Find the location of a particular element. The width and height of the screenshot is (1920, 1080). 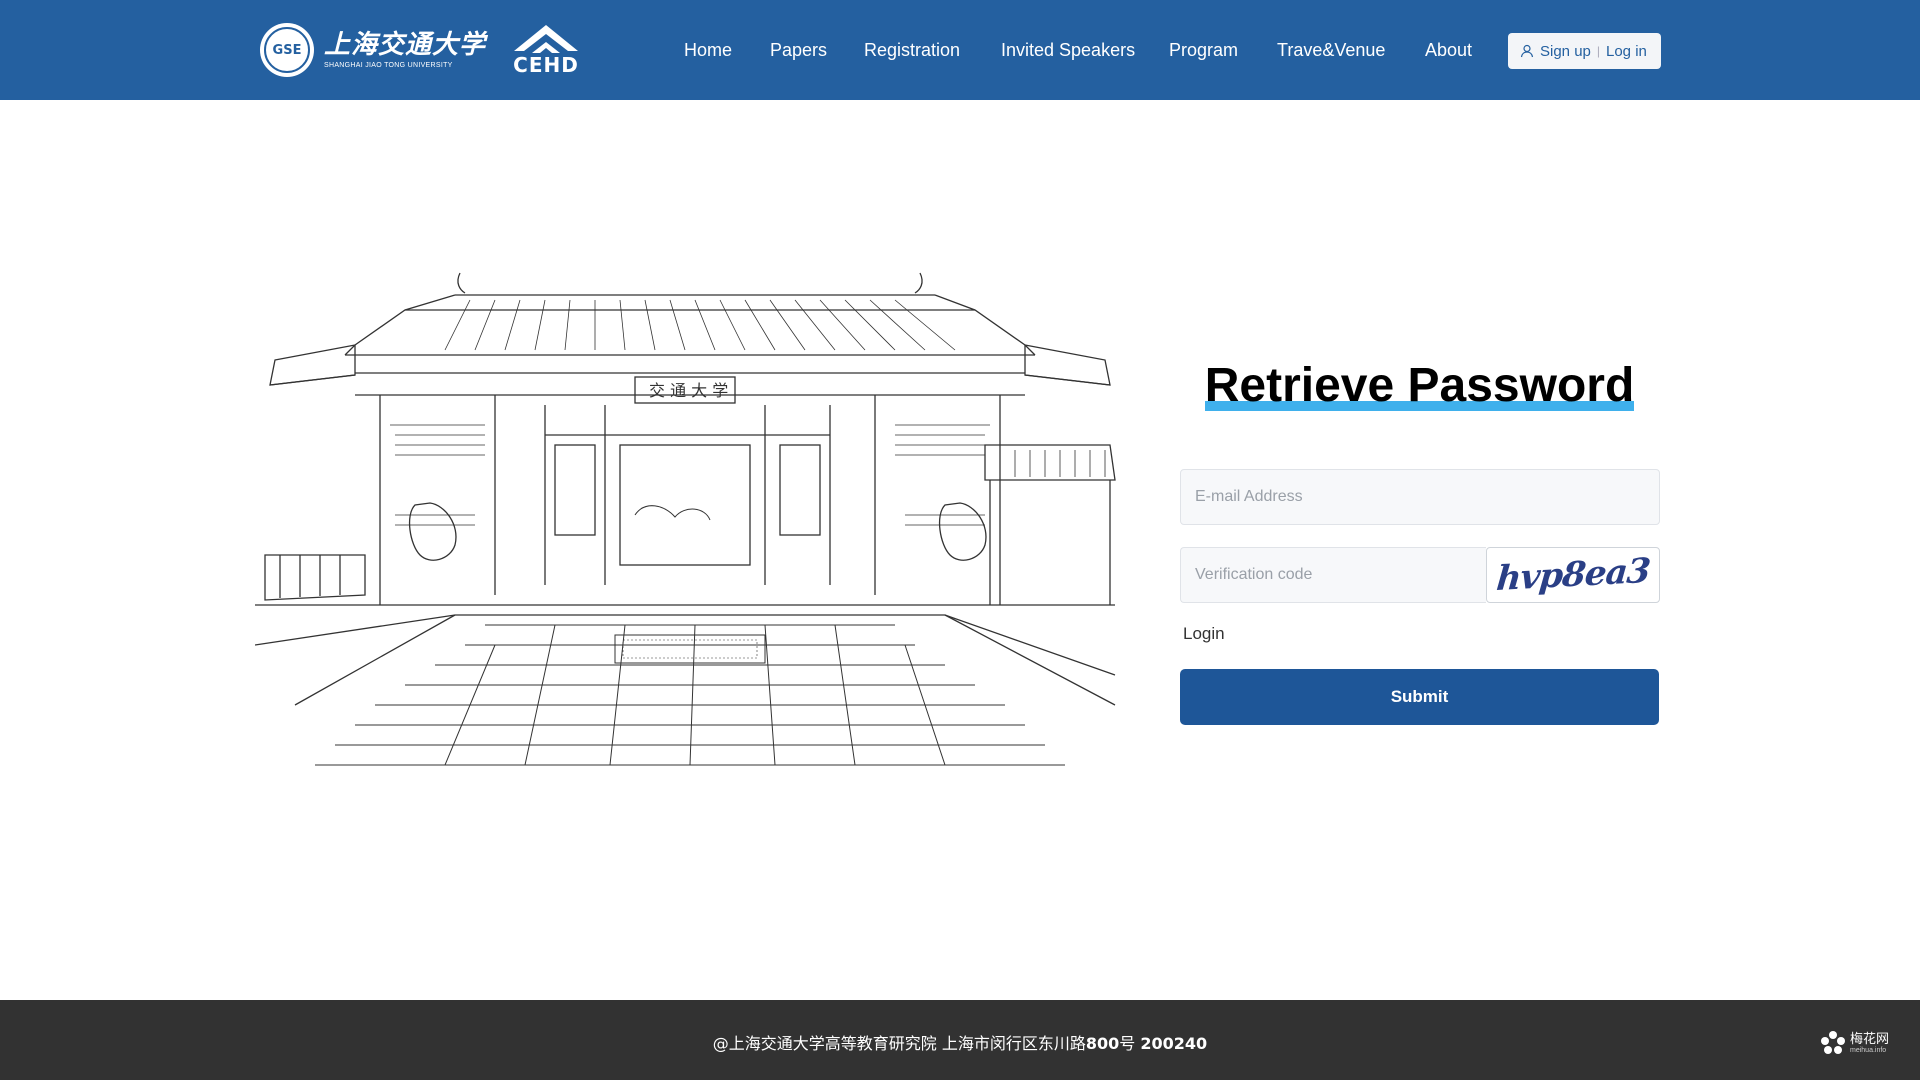

svg-text: 交 通 大 学 is located at coordinates (688, 390).